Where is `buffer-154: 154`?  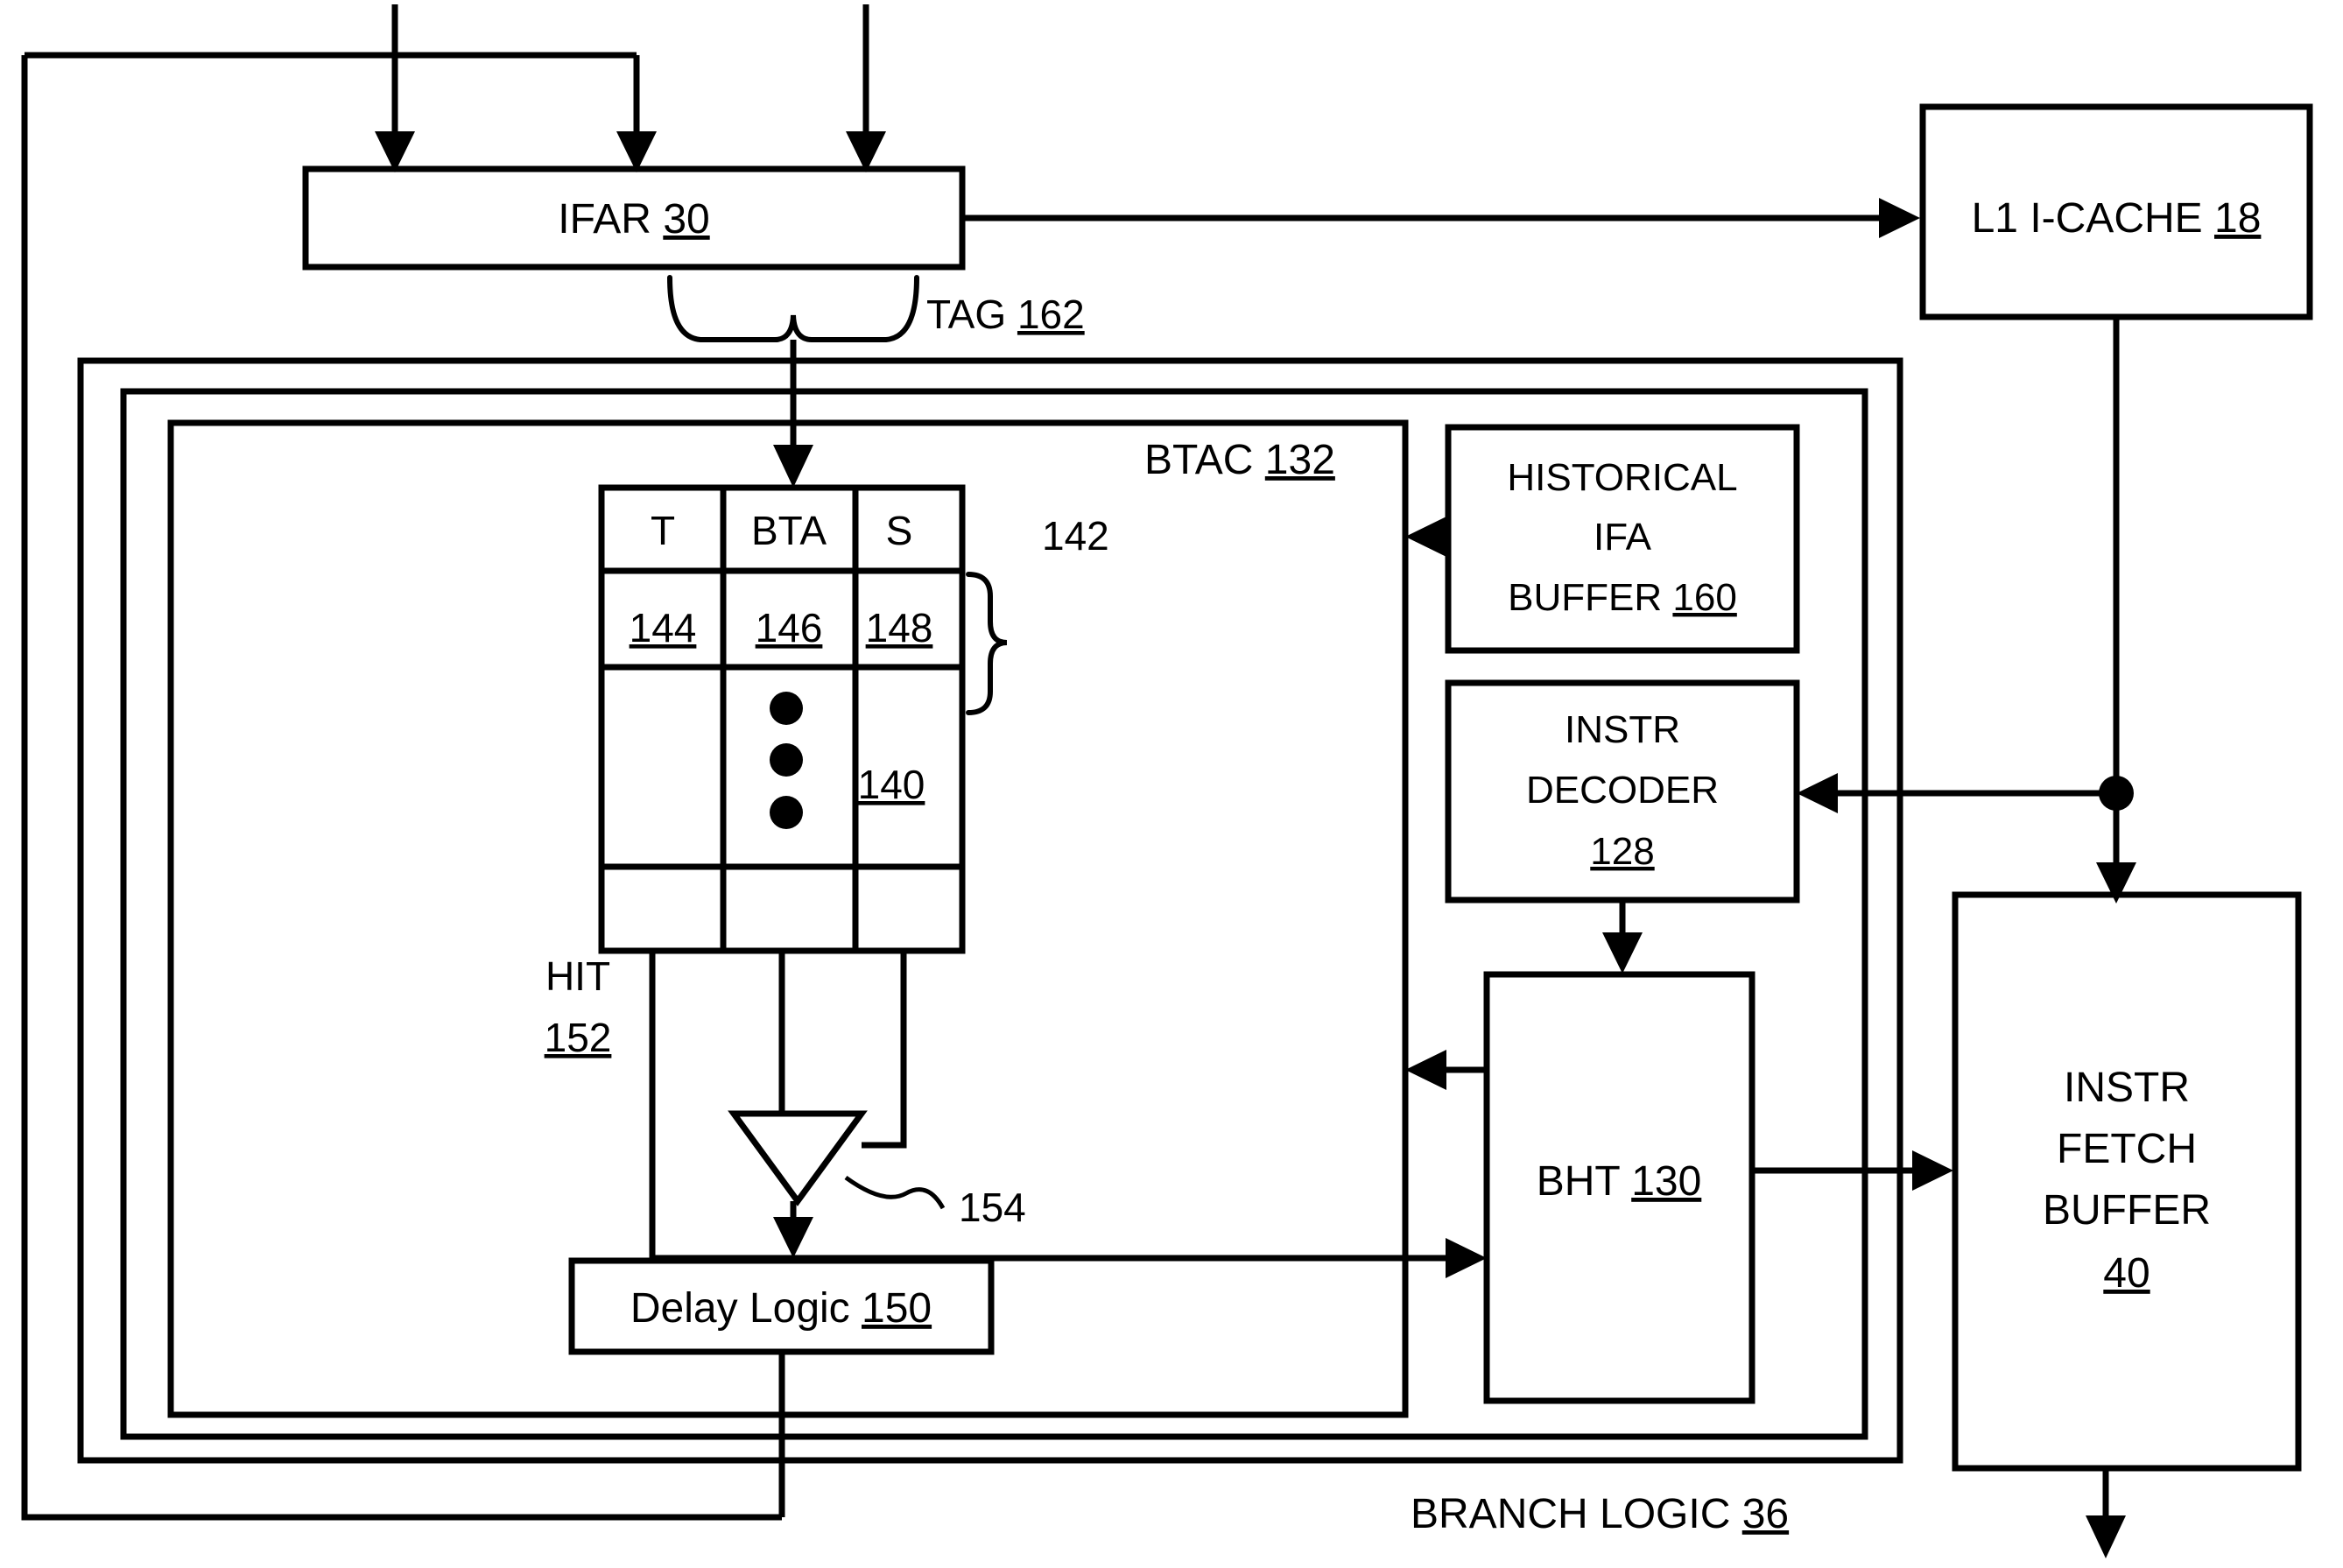
buffer-154: 154 is located at coordinates (877, 1170).